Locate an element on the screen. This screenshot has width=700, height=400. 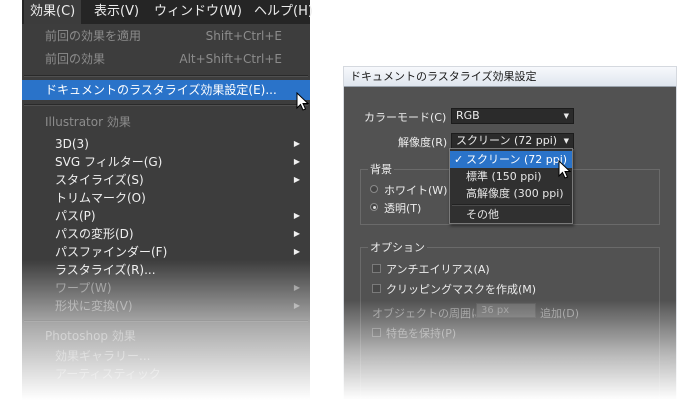
resolution-option-other: その他 is located at coordinates (511, 214).